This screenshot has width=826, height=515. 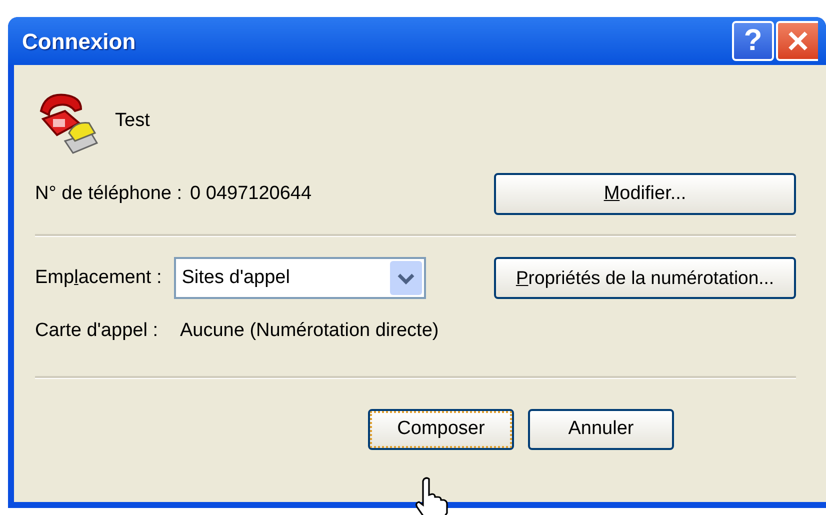 What do you see at coordinates (79, 42) in the screenshot?
I see `window-title: Connexion` at bounding box center [79, 42].